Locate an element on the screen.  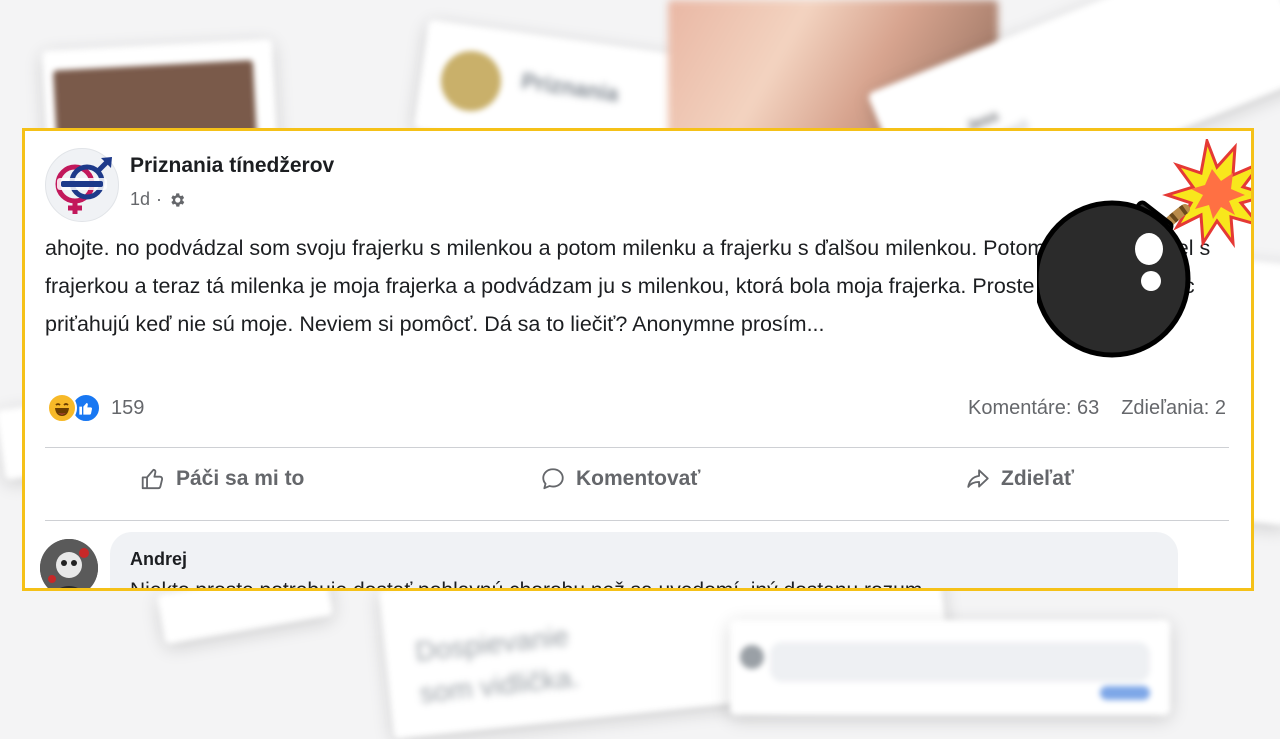
bomb-icon is located at coordinates (1144, 248).